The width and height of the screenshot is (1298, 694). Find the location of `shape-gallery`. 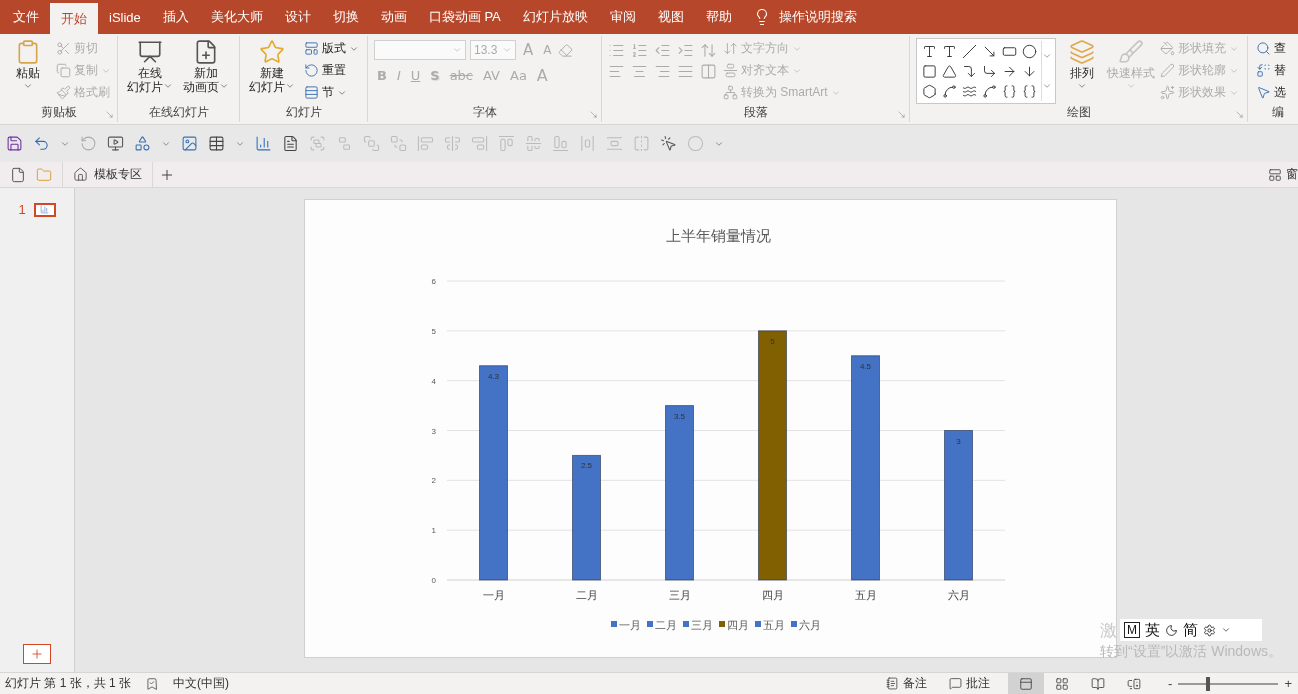

shape-gallery is located at coordinates (986, 71).